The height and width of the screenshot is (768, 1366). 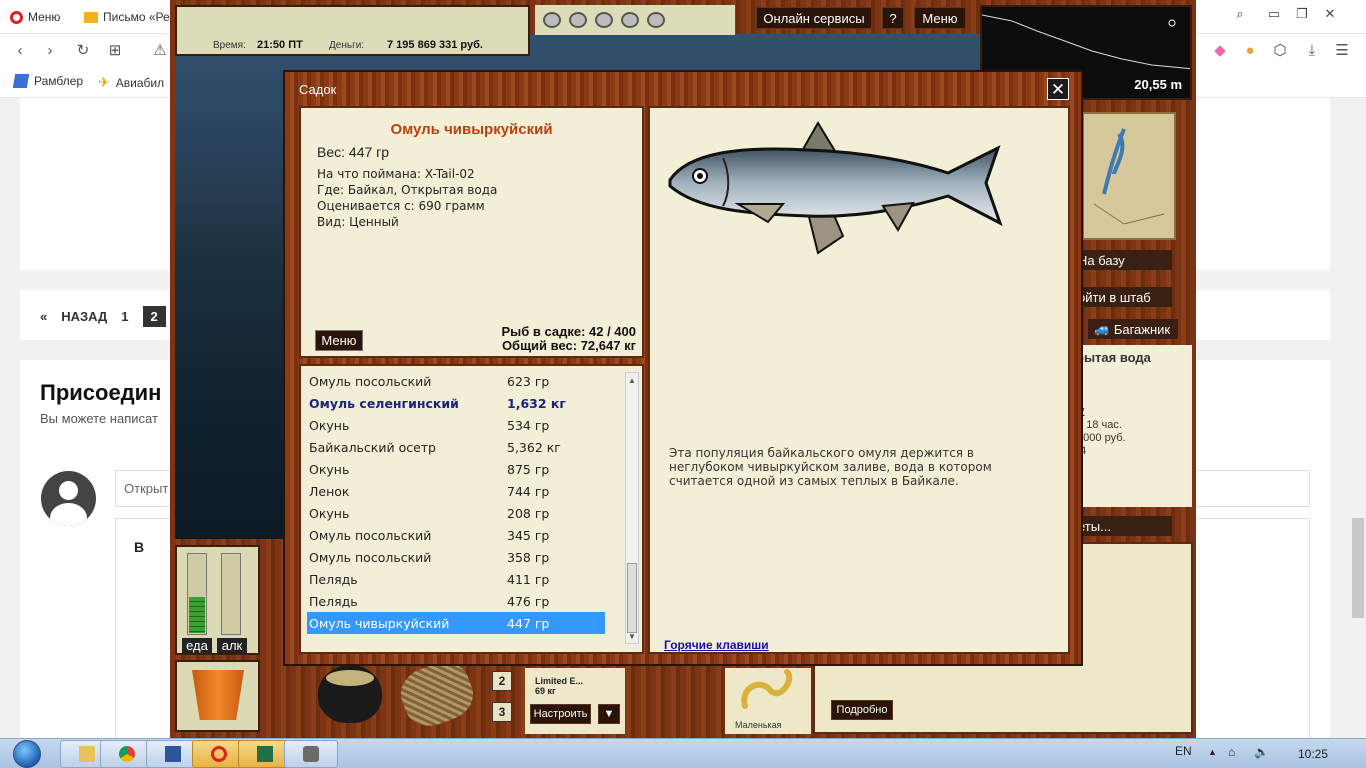 I want to click on fish-list-weight: 1,632 кг, so click(x=536, y=403).